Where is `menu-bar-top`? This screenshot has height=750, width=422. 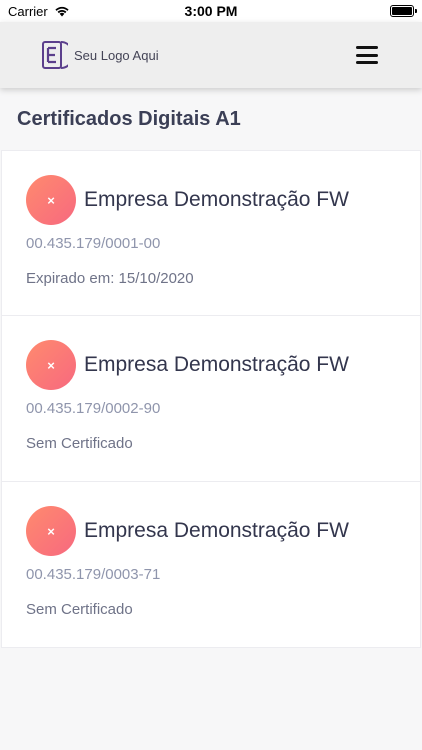
menu-bar-top is located at coordinates (367, 47).